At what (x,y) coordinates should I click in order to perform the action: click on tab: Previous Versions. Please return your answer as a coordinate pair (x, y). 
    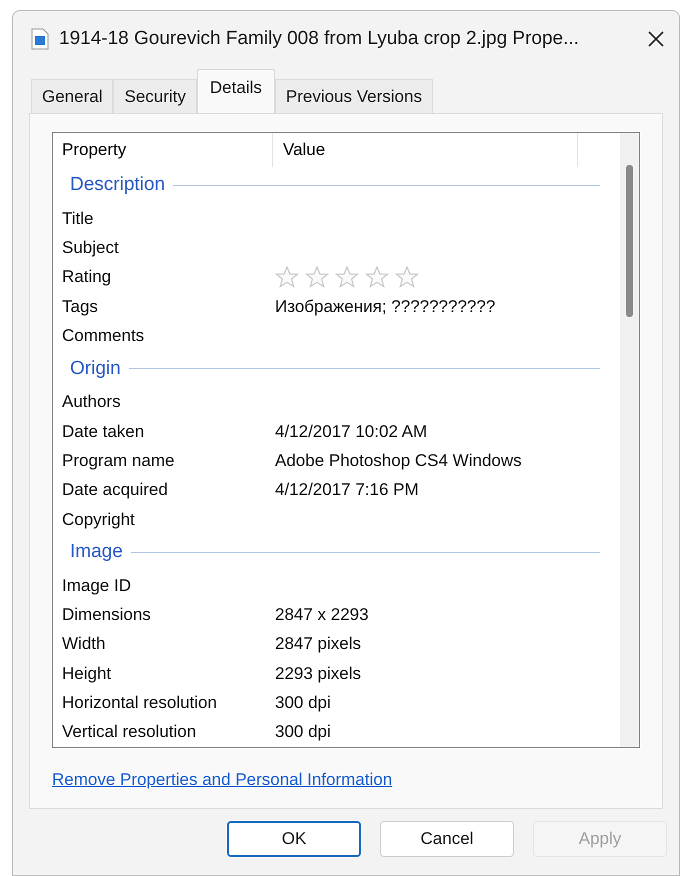
    Looking at the image, I should click on (353, 96).